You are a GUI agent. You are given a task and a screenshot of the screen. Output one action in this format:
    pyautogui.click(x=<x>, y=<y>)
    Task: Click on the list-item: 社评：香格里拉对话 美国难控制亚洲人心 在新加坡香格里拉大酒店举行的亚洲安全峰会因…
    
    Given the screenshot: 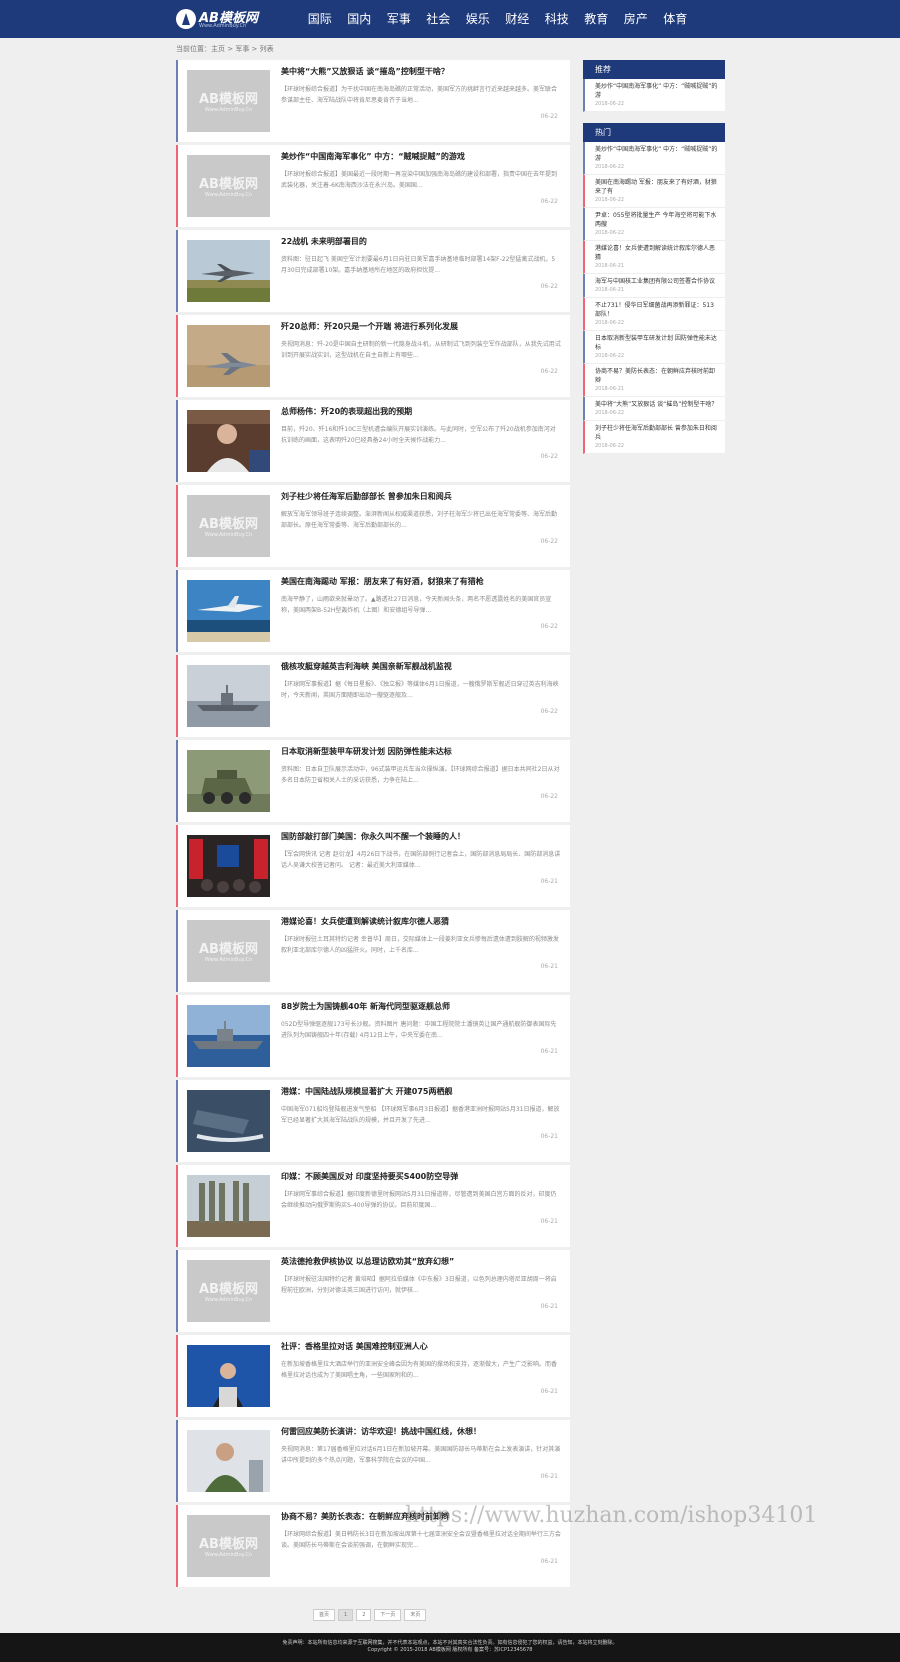 What is the action you would take?
    pyautogui.click(x=373, y=1376)
    